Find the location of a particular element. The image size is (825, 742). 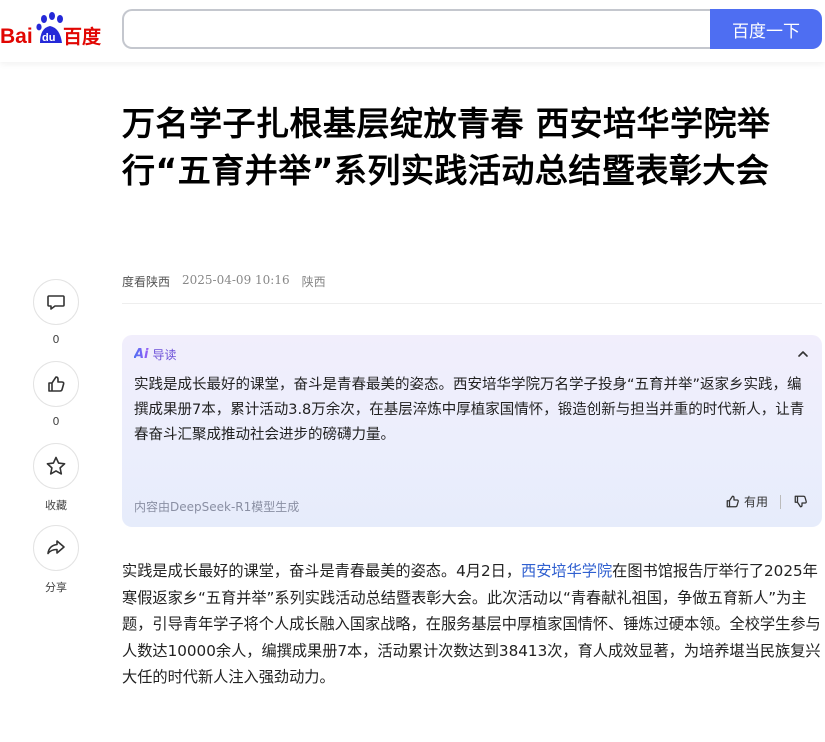

article-body-intro: 实践是成长最好的课堂，奋斗是青春最美的姿态。4月2日， is located at coordinates (322, 571).